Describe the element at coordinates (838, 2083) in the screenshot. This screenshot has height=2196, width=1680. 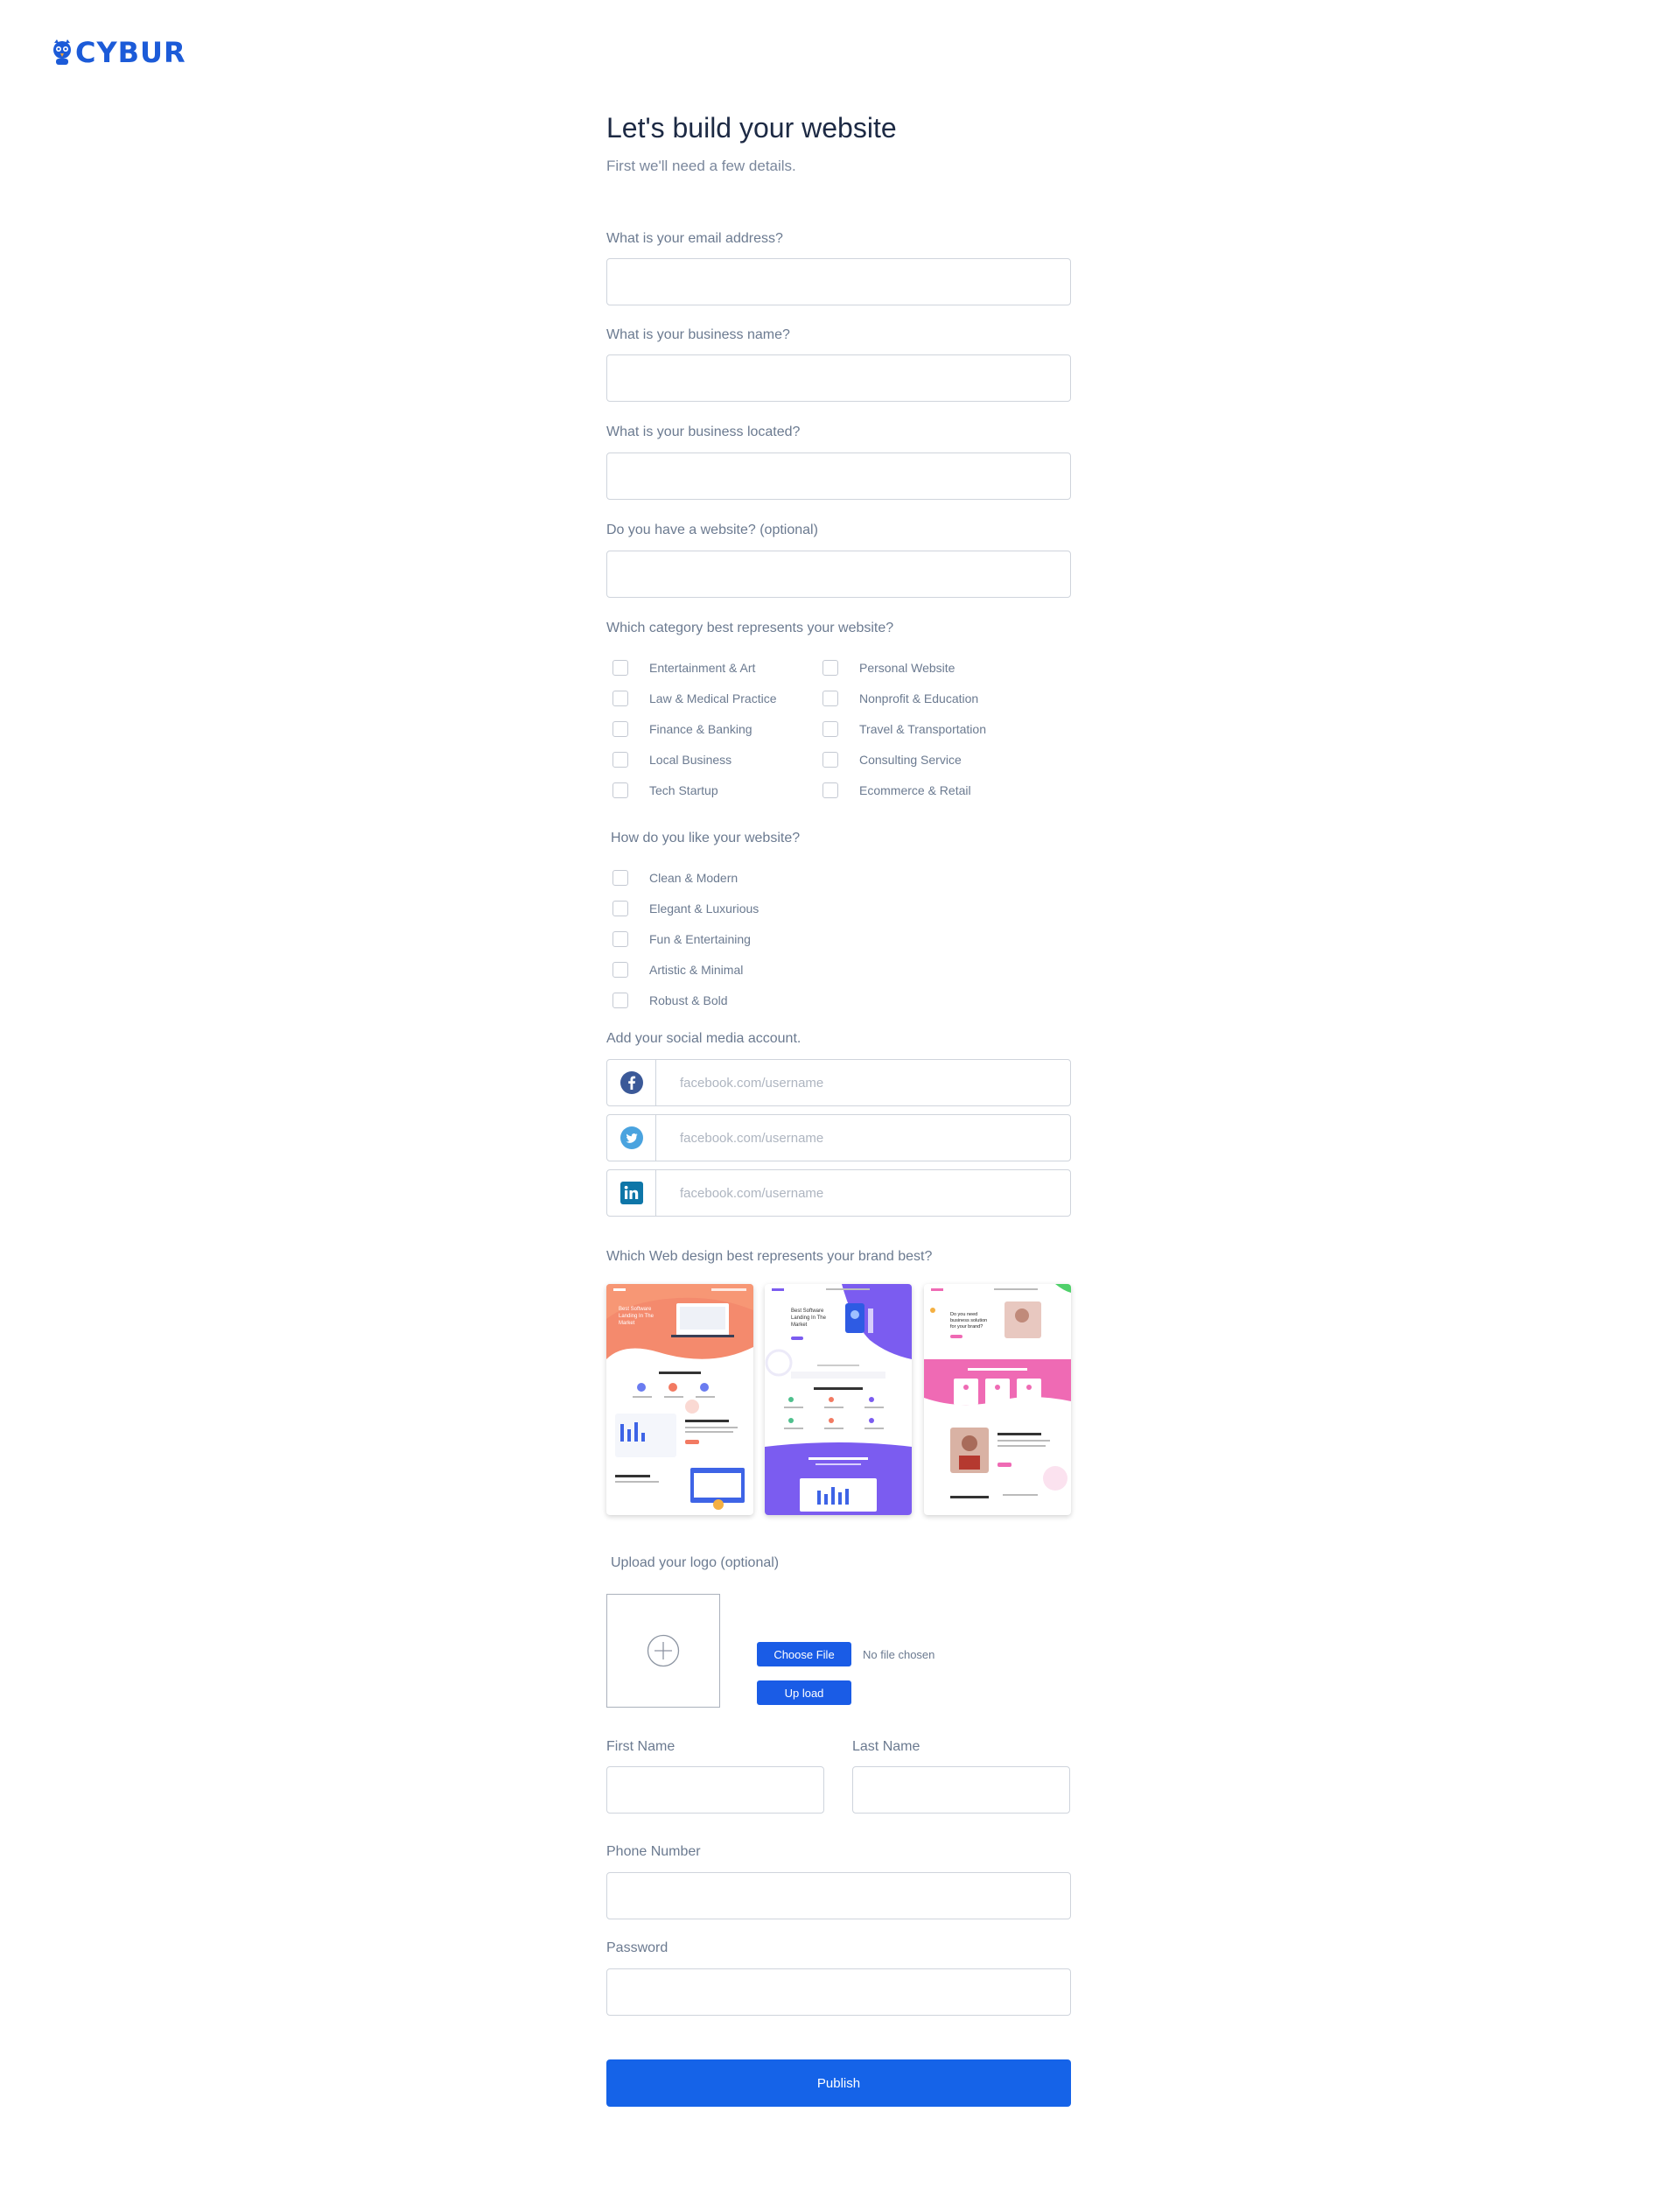
I see `publish-button: Publish` at that location.